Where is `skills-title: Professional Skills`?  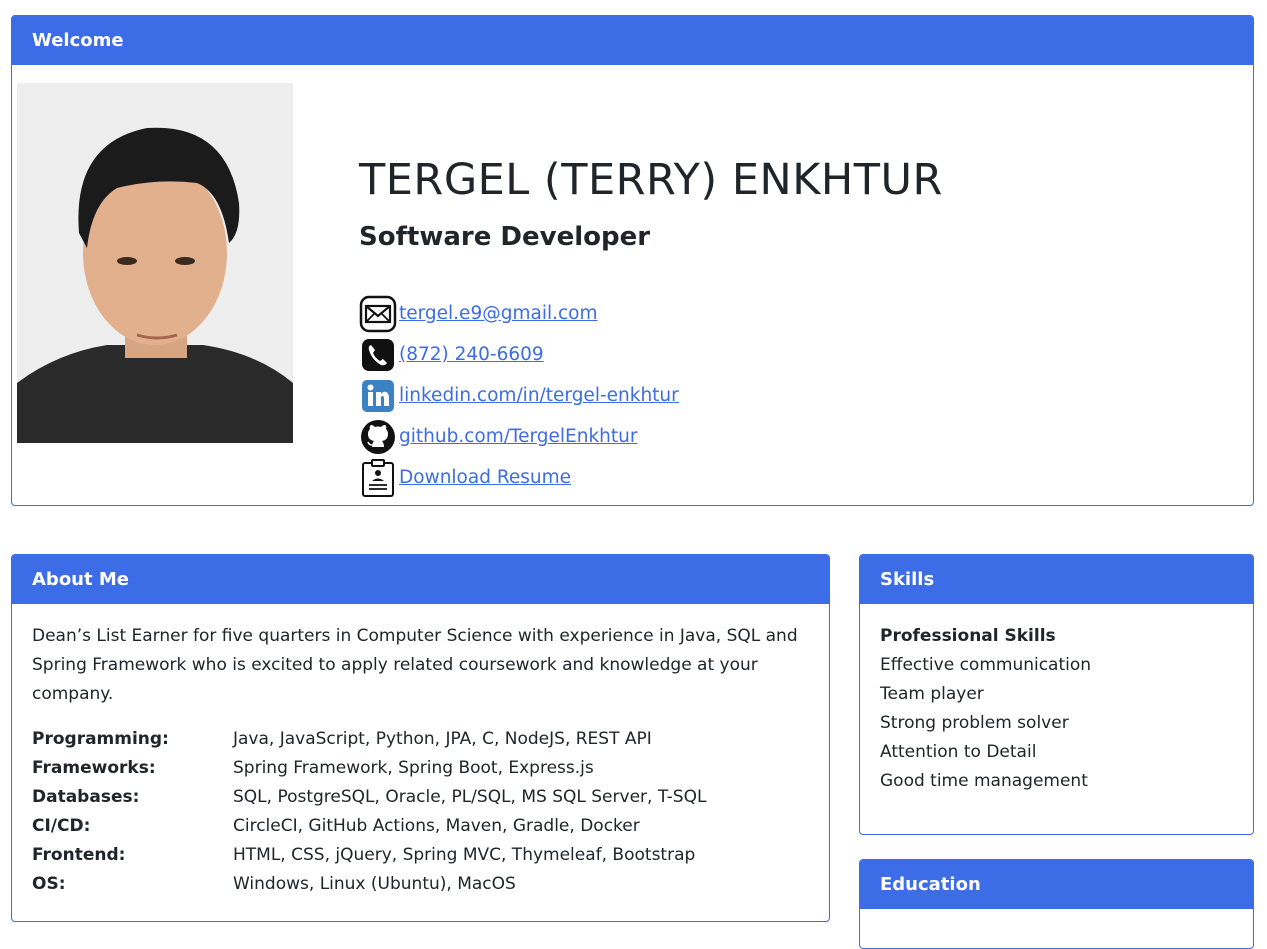
skills-title: Professional Skills is located at coordinates (968, 636).